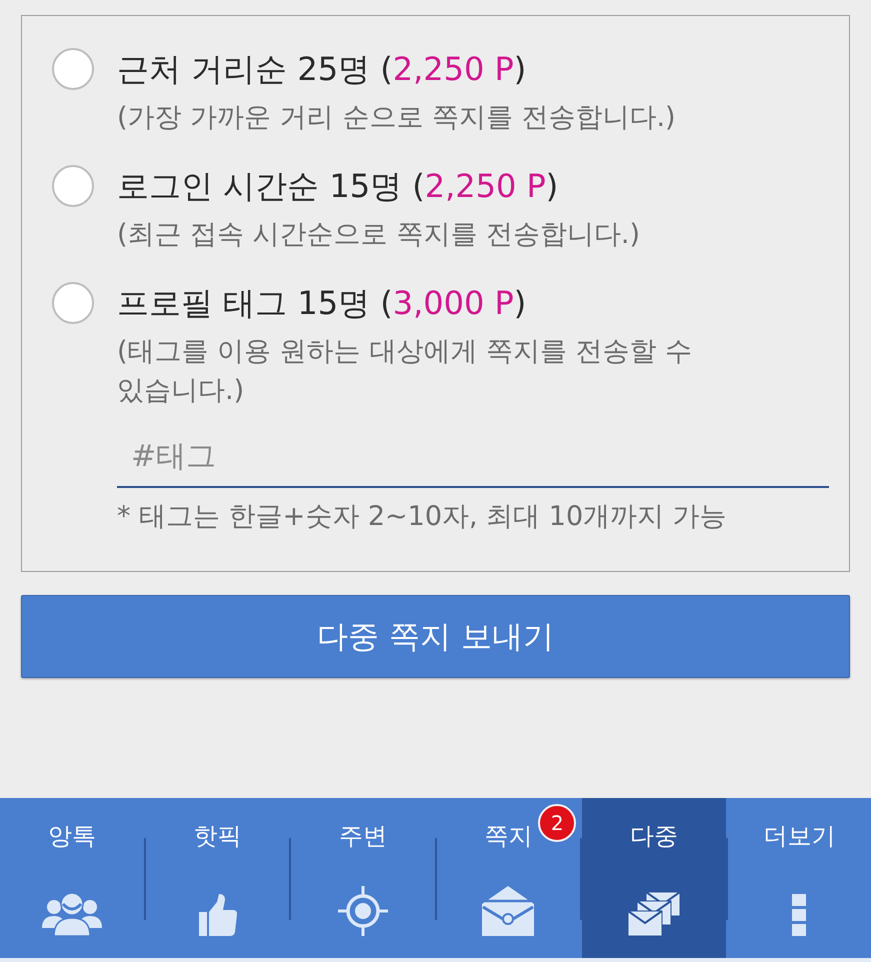 The width and height of the screenshot is (871, 962). What do you see at coordinates (799, 915) in the screenshot?
I see `vertical-dots-menu-icon` at bounding box center [799, 915].